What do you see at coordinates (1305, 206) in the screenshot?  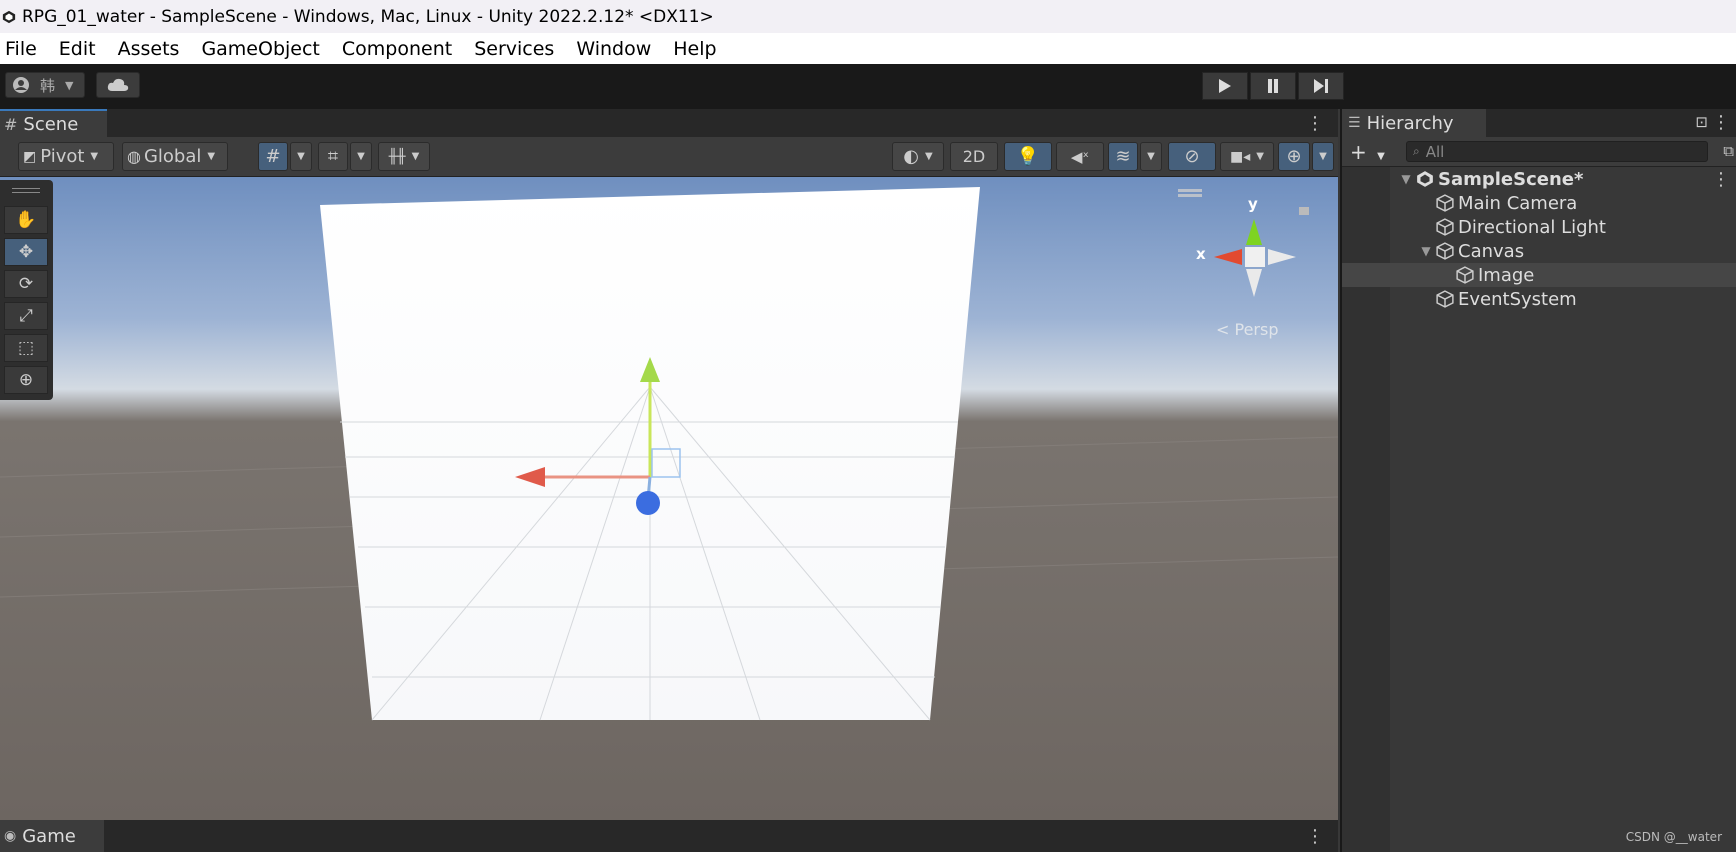 I see `lock-icon` at bounding box center [1305, 206].